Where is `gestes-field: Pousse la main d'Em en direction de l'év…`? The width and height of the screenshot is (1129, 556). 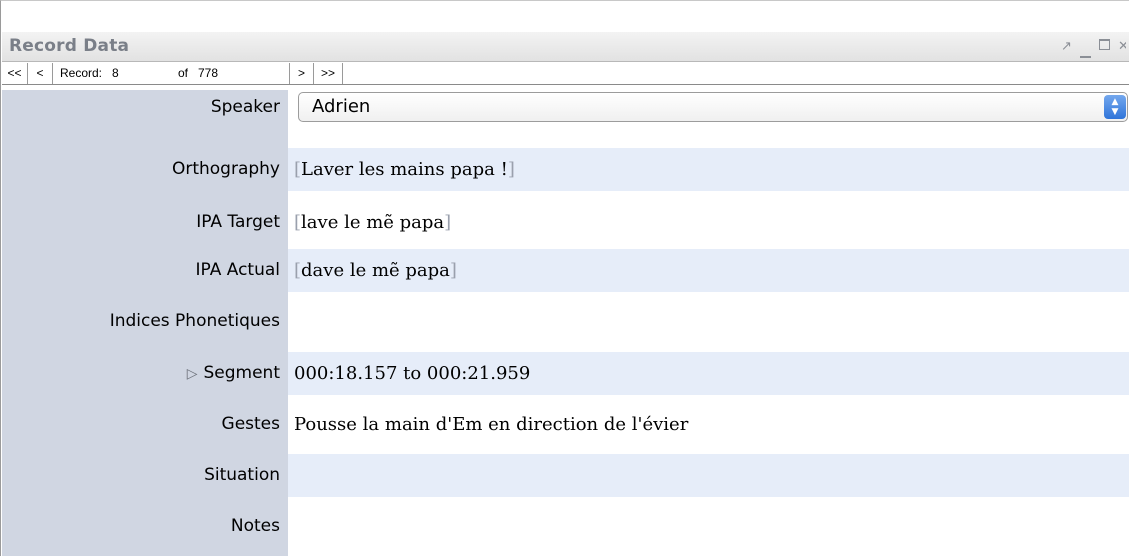
gestes-field: Pousse la main d'Em en direction de l'év… is located at coordinates (708, 424).